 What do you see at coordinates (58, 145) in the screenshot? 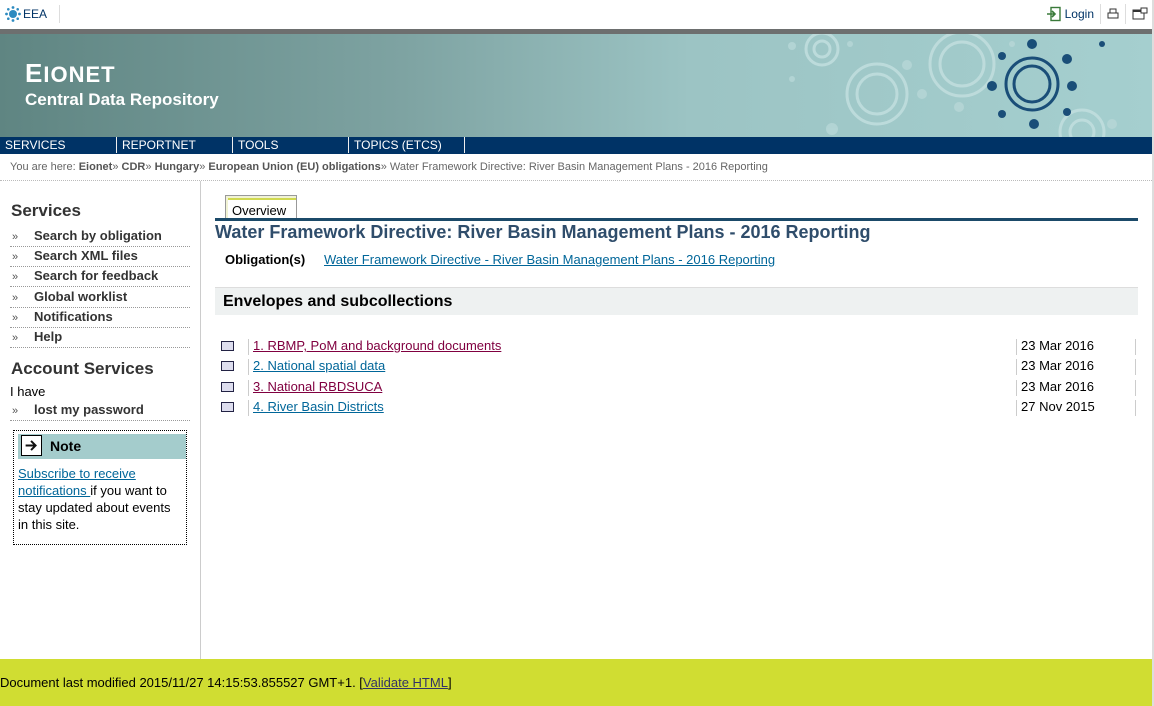
I see `menu-item-services: SERVICES` at bounding box center [58, 145].